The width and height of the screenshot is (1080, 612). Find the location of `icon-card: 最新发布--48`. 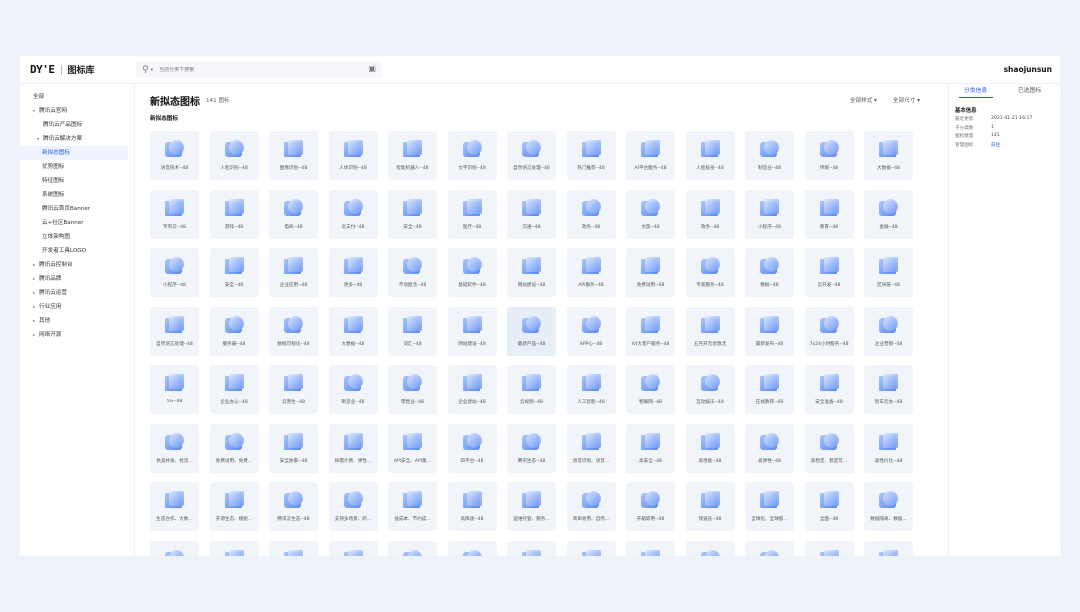

icon-card: 最新发布--48 is located at coordinates (769, 331).